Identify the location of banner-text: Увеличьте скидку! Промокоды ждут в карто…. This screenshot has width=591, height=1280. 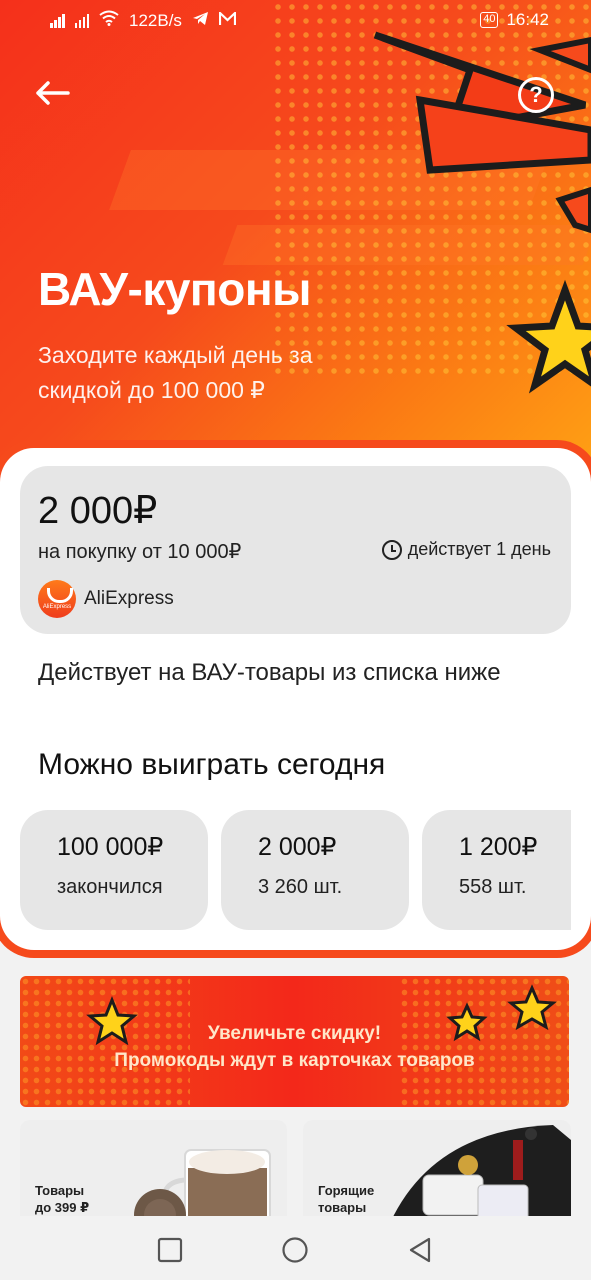
(294, 1047).